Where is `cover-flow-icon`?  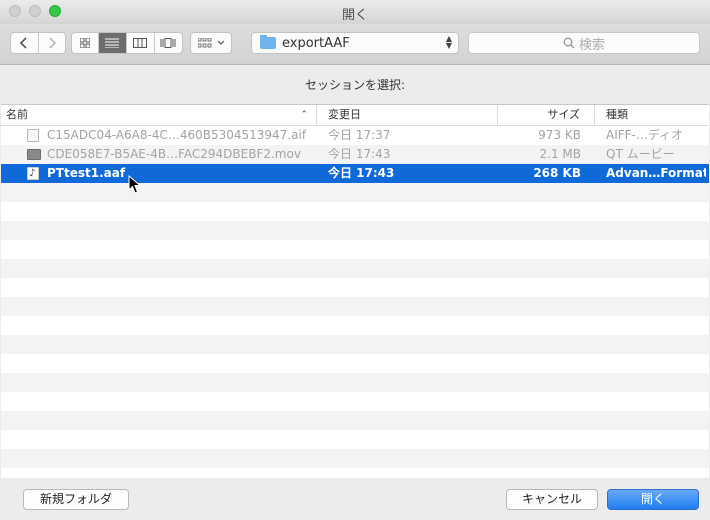
cover-flow-icon is located at coordinates (168, 43).